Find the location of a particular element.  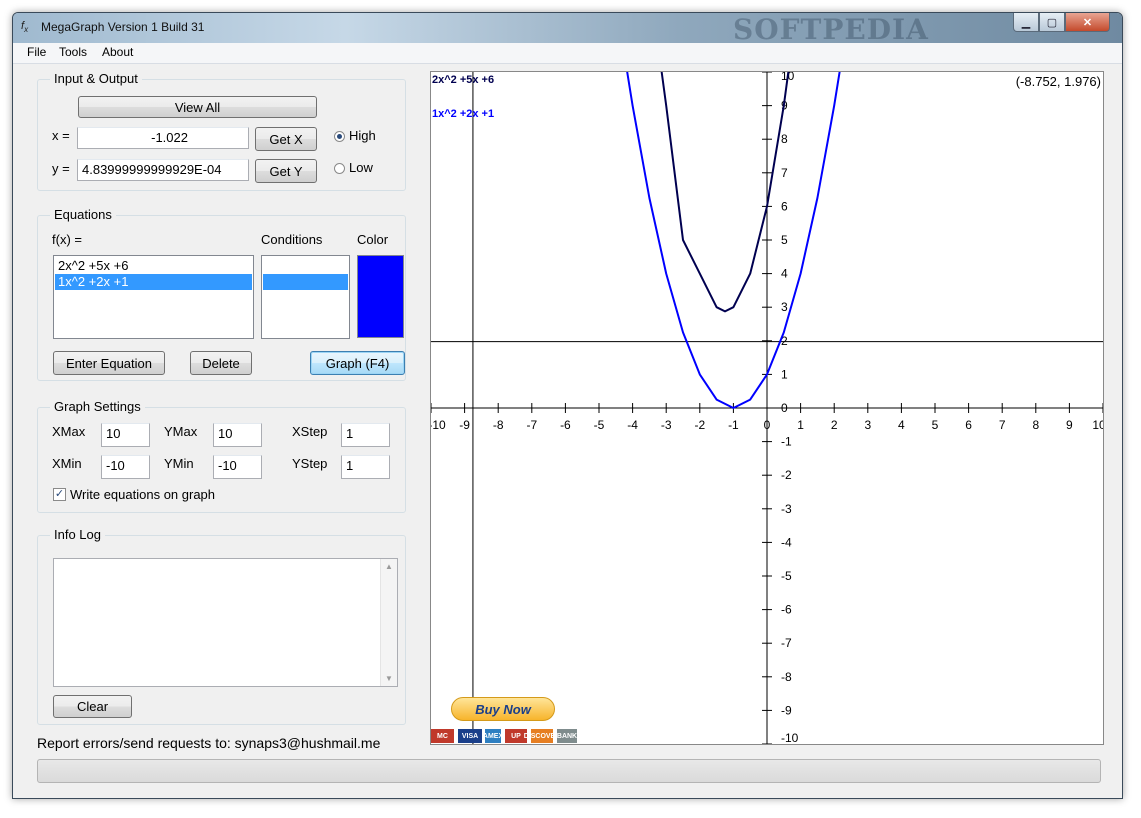

scroll-down-icon: ▼ is located at coordinates (389, 678).